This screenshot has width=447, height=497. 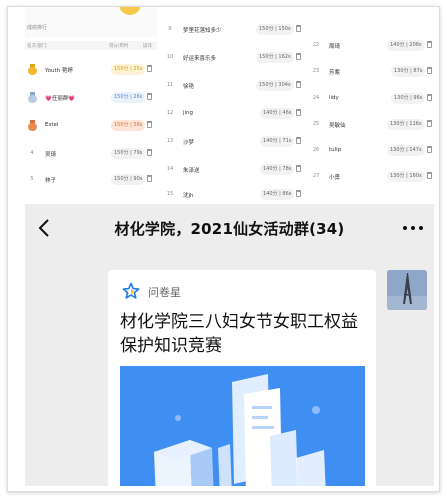 I want to click on leaderboard-row: 14 朱泽送 140分 | 78s, so click(x=233, y=170).